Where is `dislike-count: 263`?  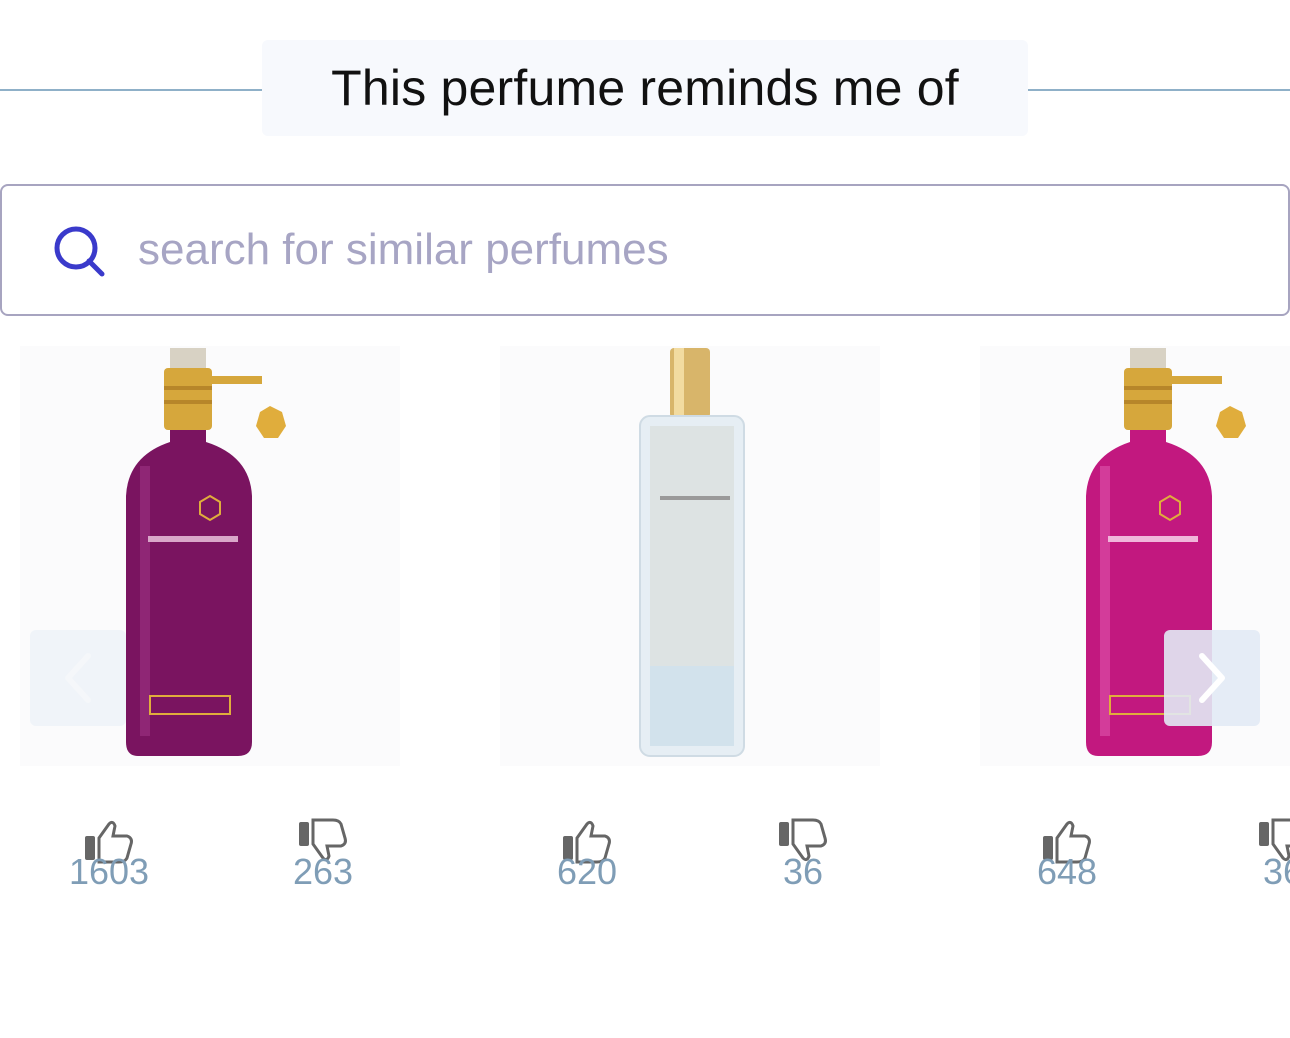 dislike-count: 263 is located at coordinates (323, 871).